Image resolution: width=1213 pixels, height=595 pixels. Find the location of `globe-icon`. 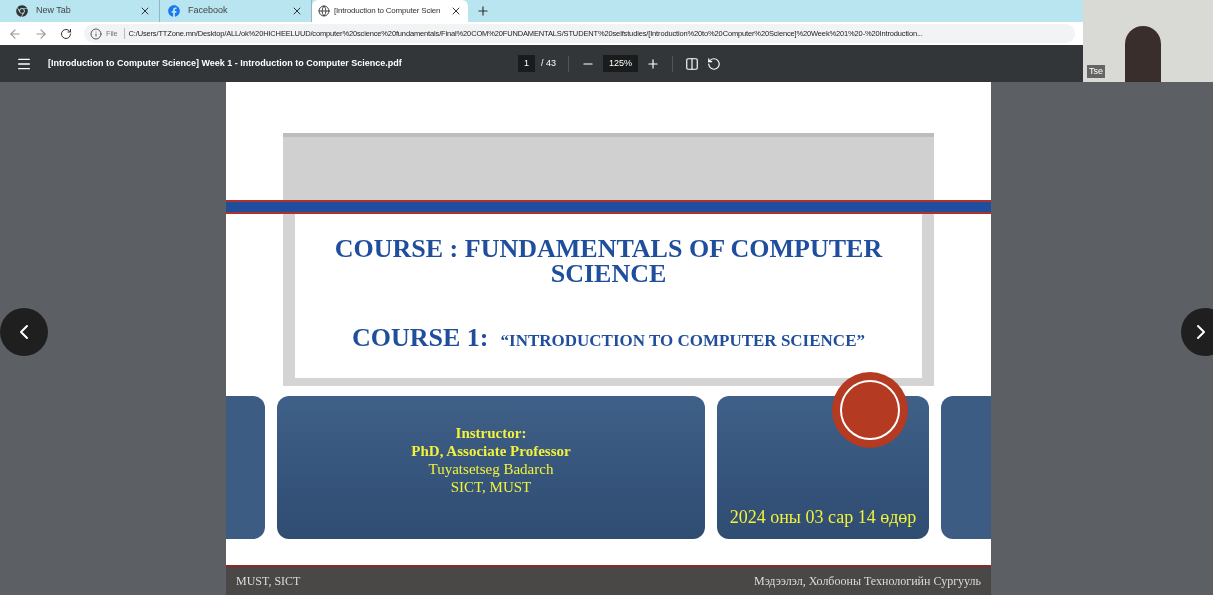

globe-icon is located at coordinates (324, 11).